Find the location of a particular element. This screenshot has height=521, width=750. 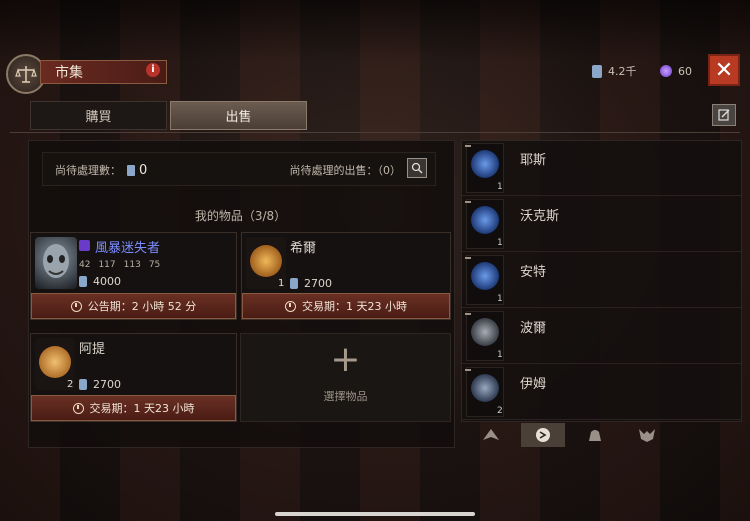

bag-icon is located at coordinates (595, 435).